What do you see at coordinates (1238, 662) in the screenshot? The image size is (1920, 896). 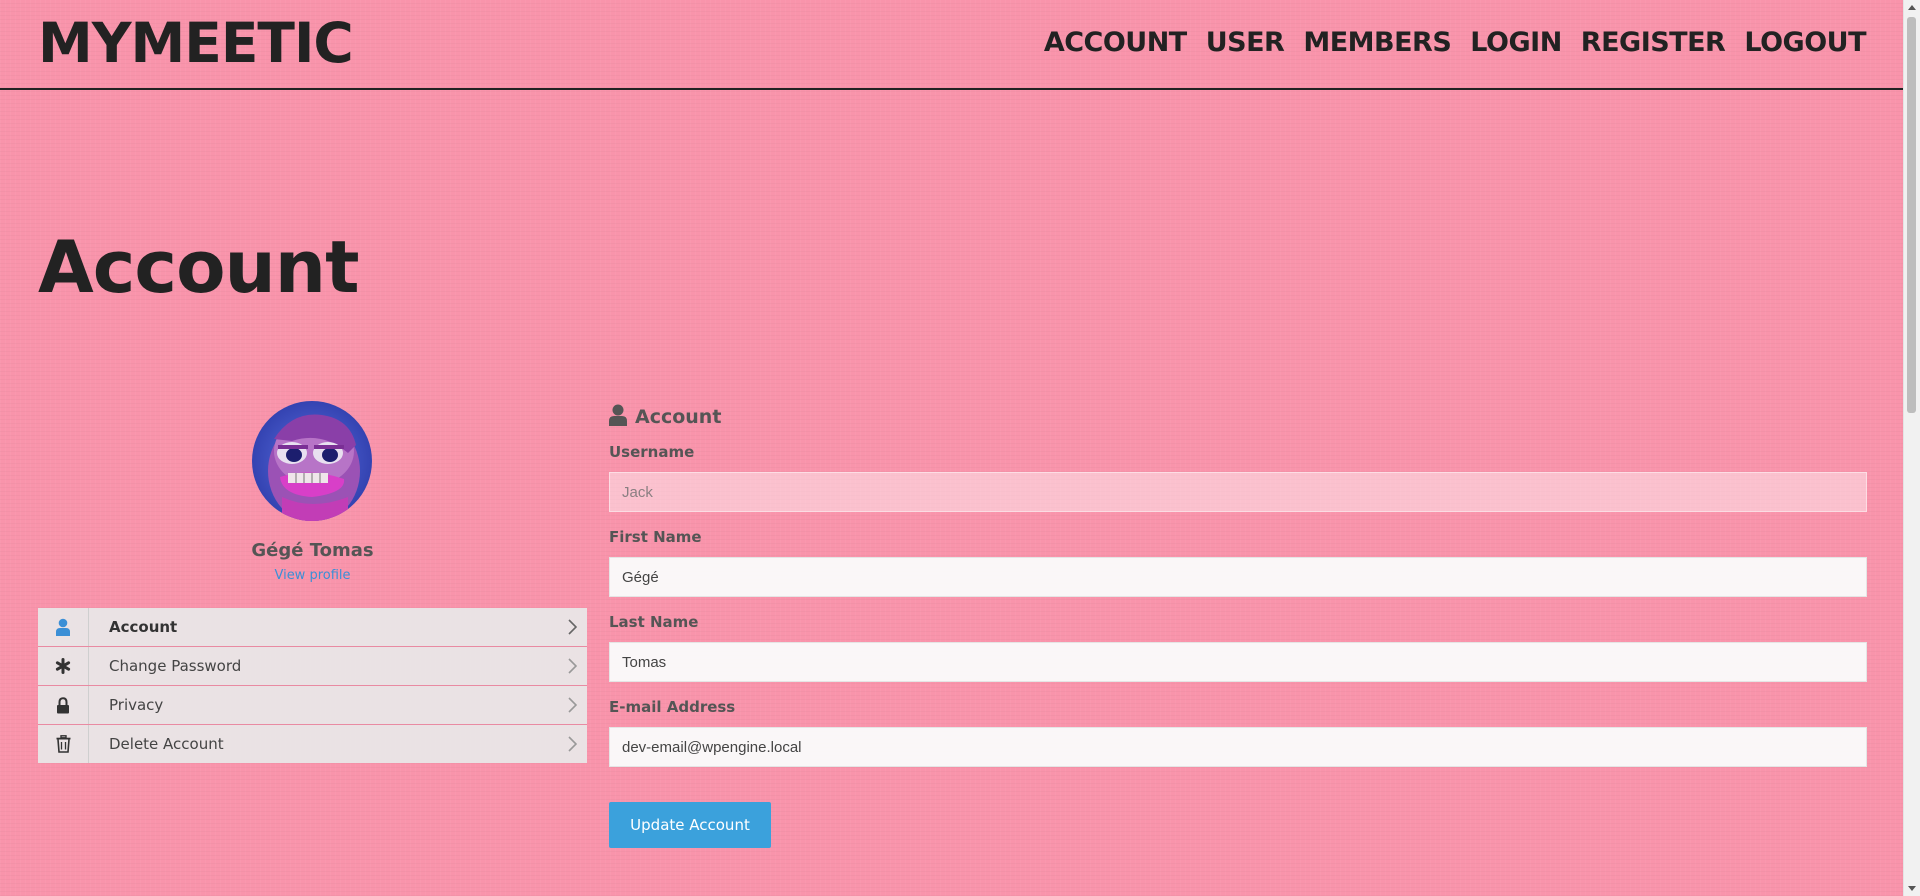 I see `last-name-field` at bounding box center [1238, 662].